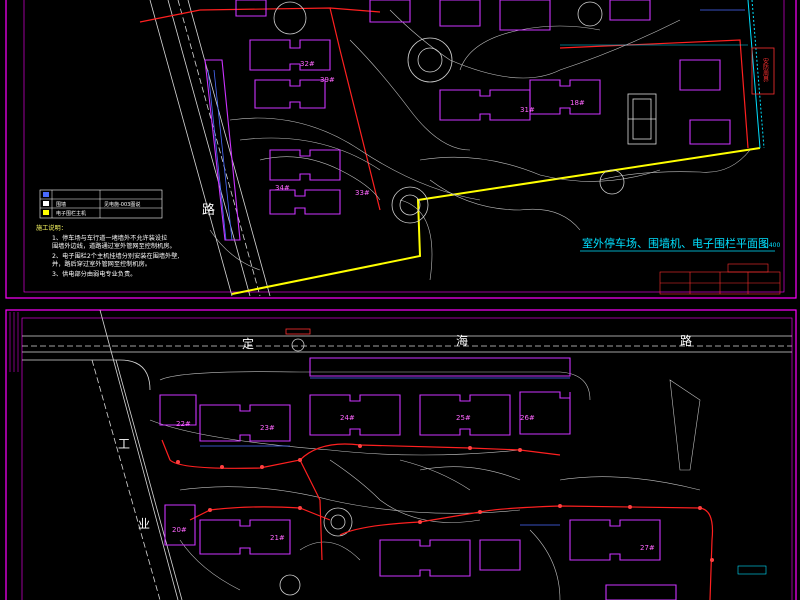 The image size is (800, 600). I want to click on road-char: 业, so click(144, 524).